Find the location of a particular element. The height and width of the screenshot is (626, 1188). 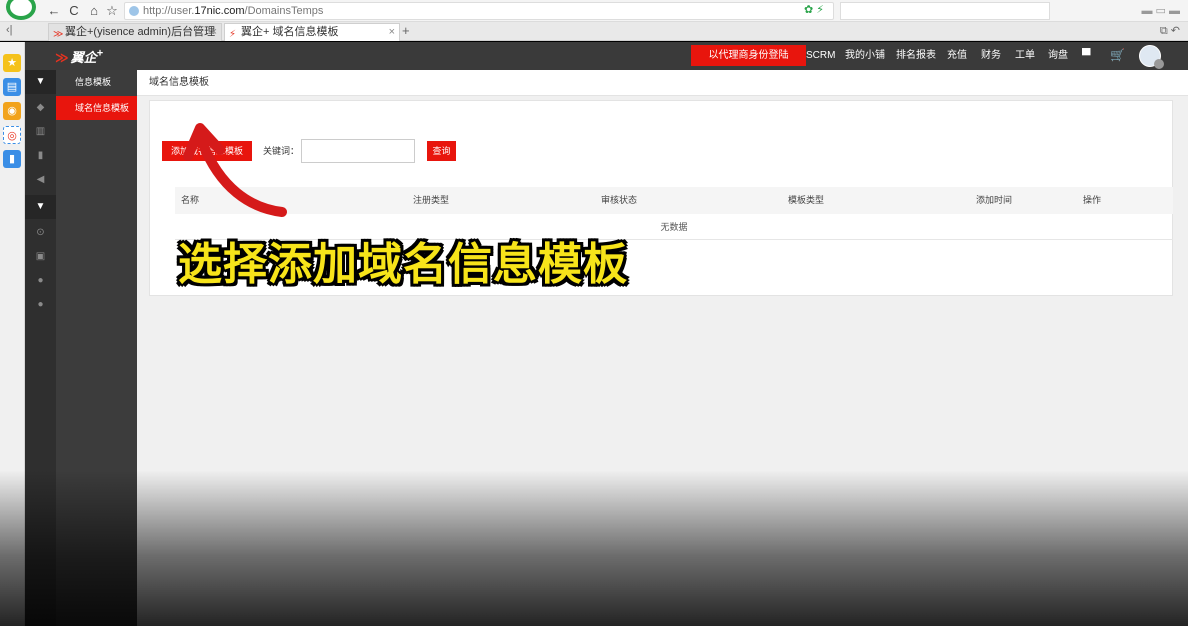

annotation-arrow-icon is located at coordinates (235, 170).